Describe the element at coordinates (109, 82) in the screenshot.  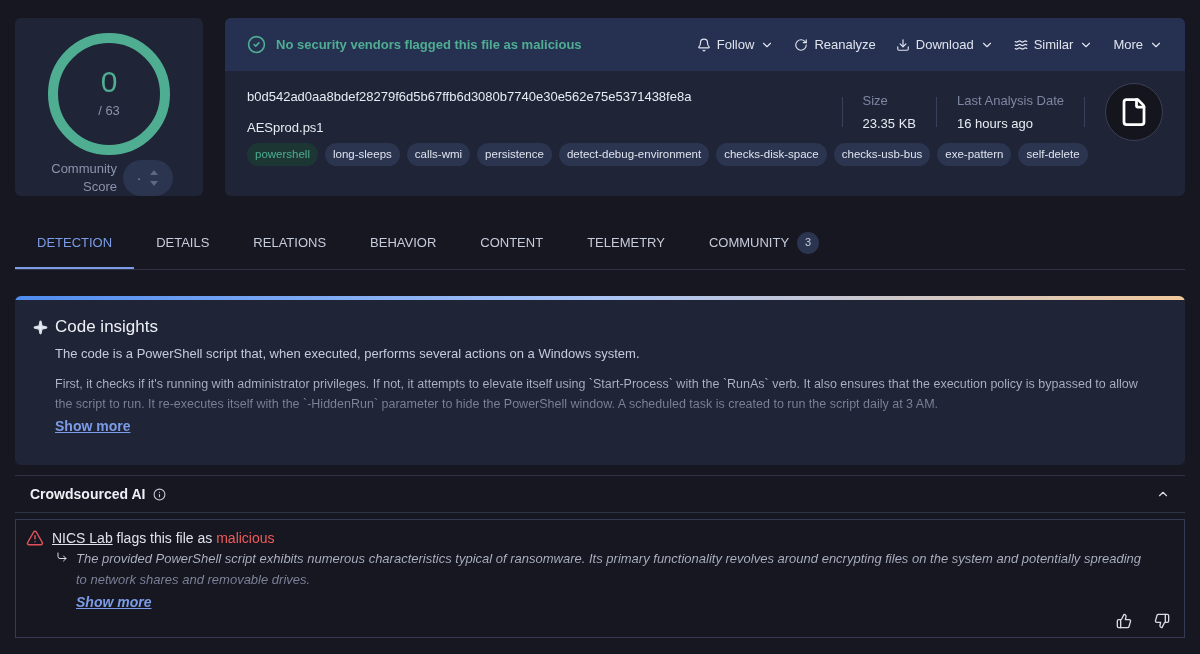
I see `detection-count: 0` at that location.